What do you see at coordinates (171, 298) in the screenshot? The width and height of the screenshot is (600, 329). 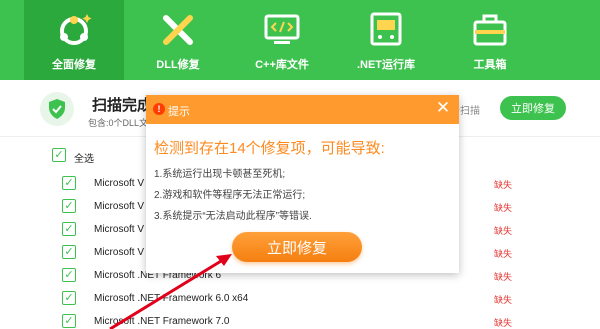 I see `item-name: Microsoft .NET Framework 6.0 x64` at bounding box center [171, 298].